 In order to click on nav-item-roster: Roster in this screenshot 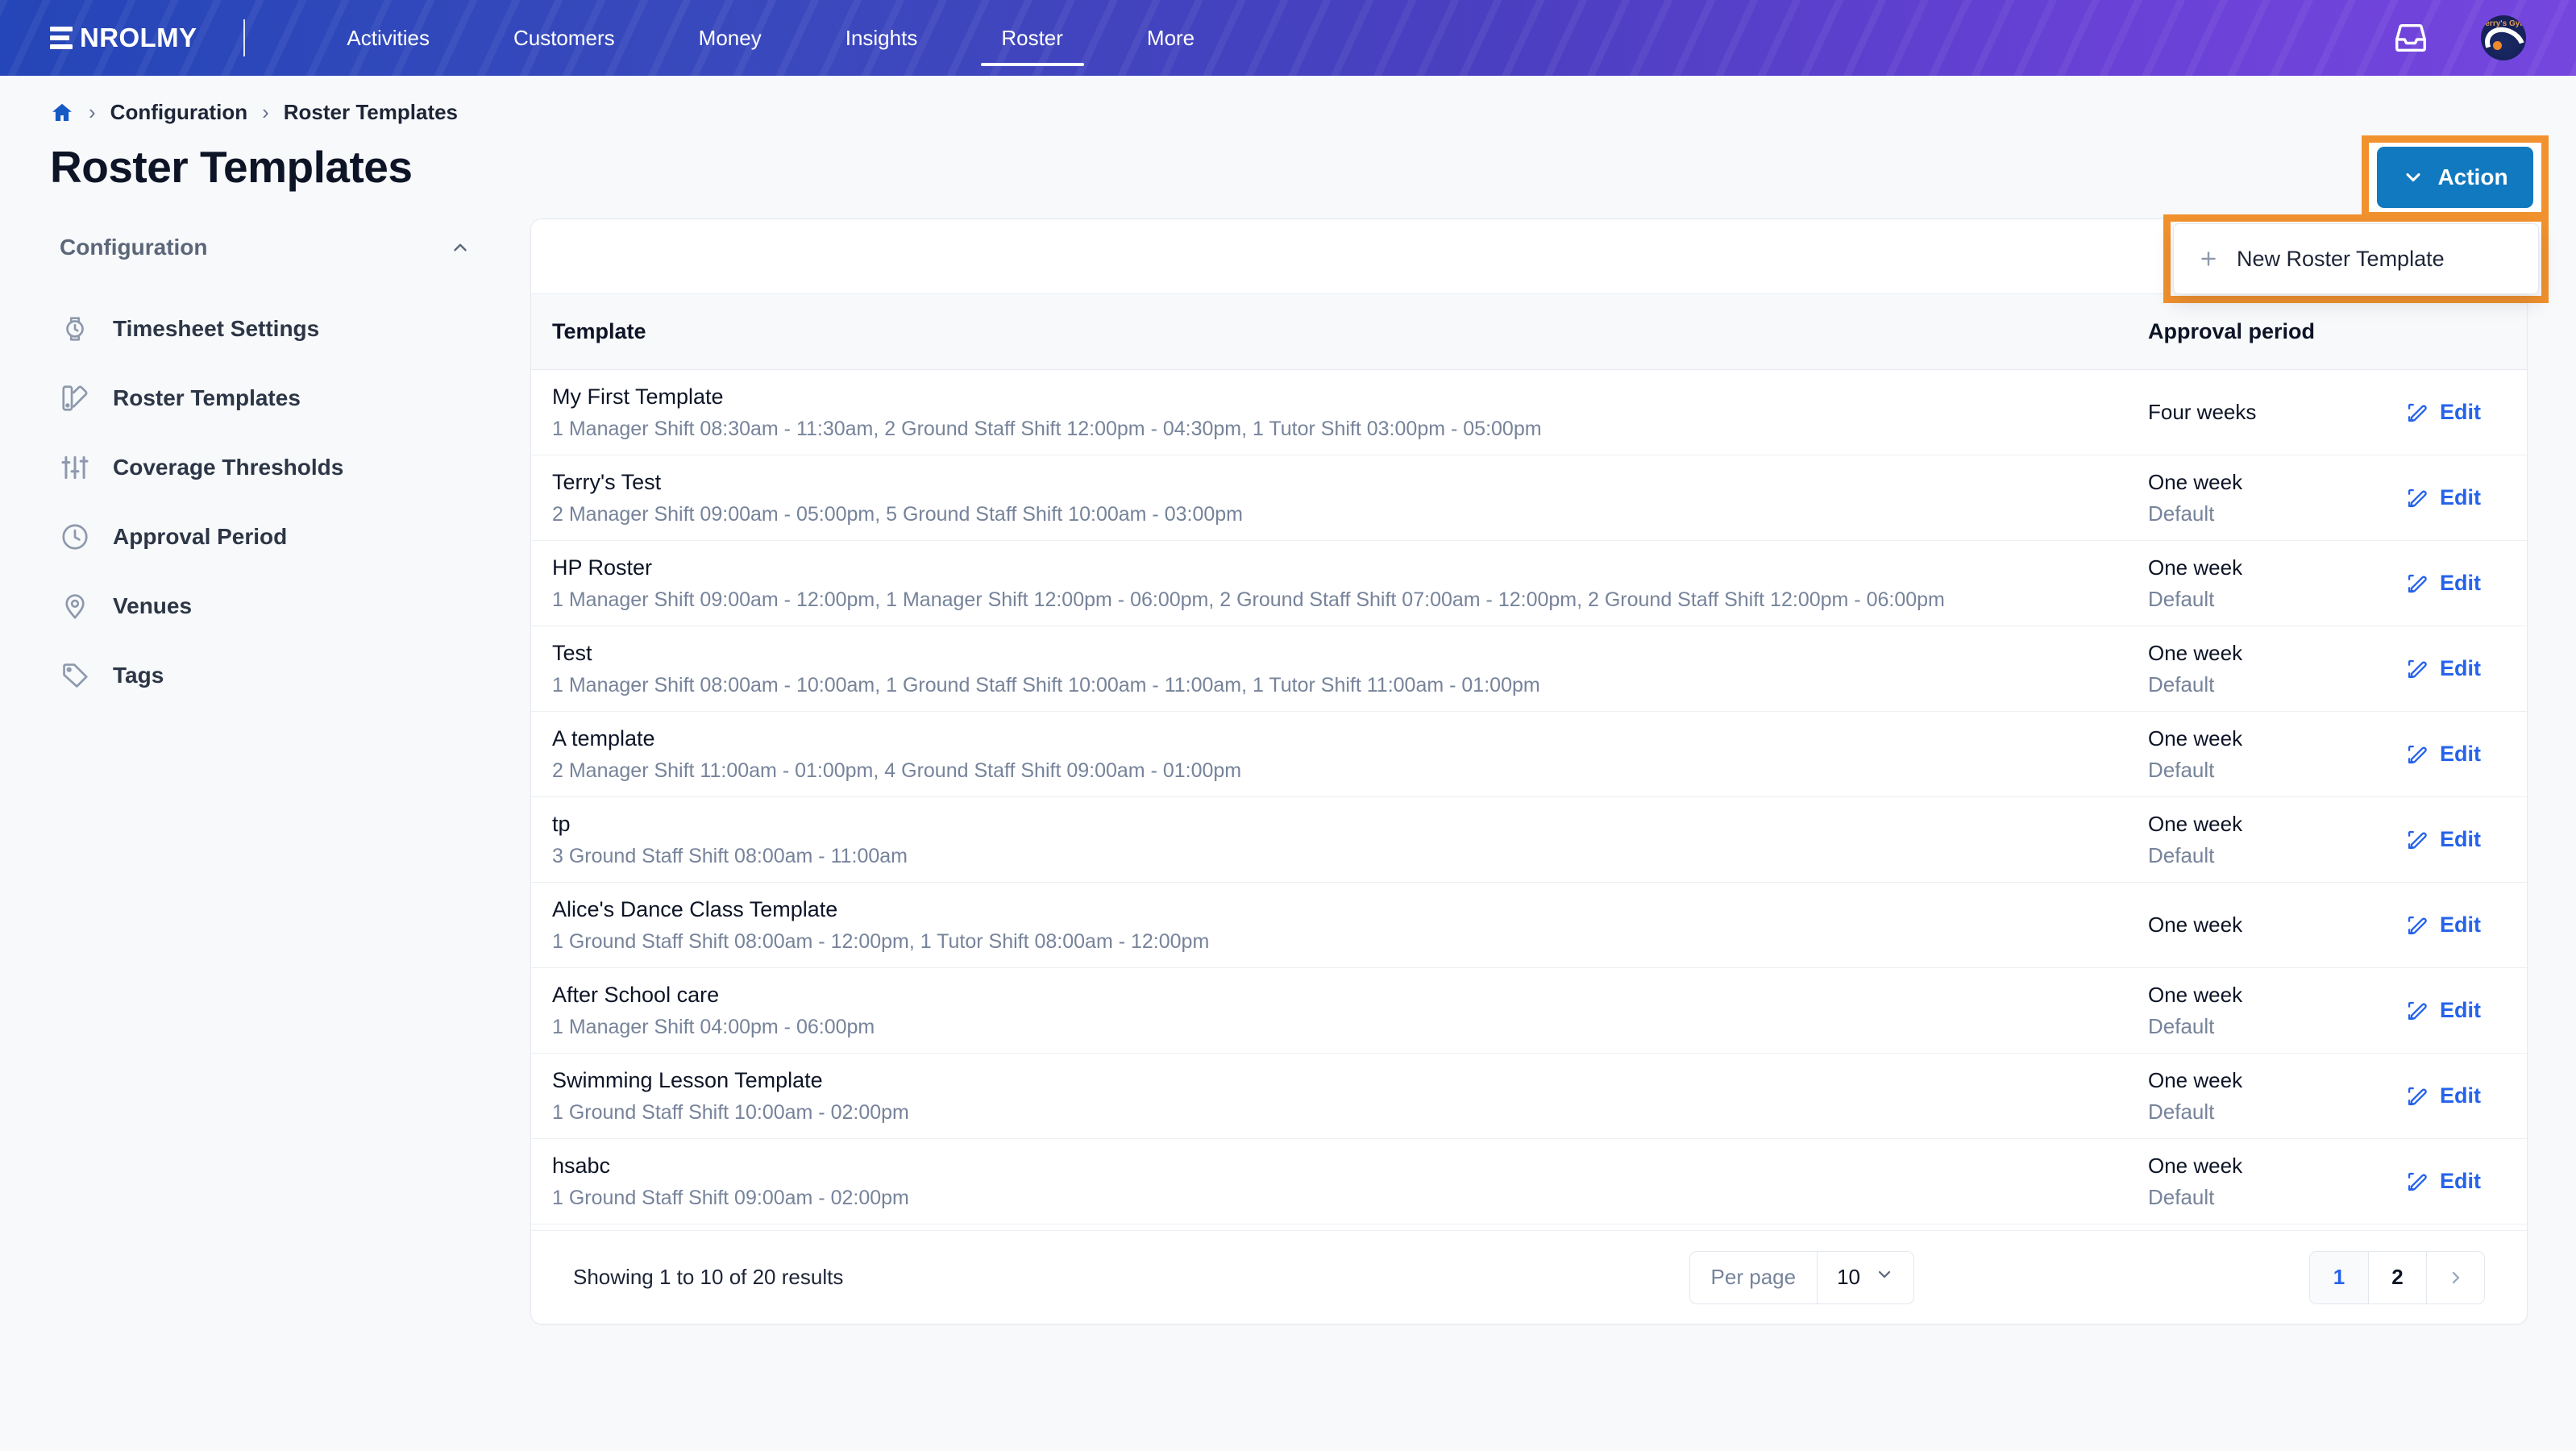, I will do `click(1032, 38)`.